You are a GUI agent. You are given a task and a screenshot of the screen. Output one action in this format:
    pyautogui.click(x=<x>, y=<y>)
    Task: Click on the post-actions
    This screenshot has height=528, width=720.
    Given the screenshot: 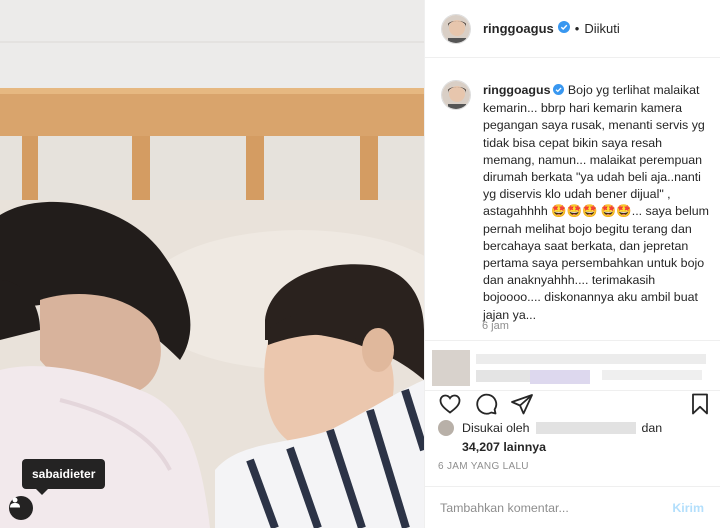 What is the action you would take?
    pyautogui.click(x=575, y=404)
    